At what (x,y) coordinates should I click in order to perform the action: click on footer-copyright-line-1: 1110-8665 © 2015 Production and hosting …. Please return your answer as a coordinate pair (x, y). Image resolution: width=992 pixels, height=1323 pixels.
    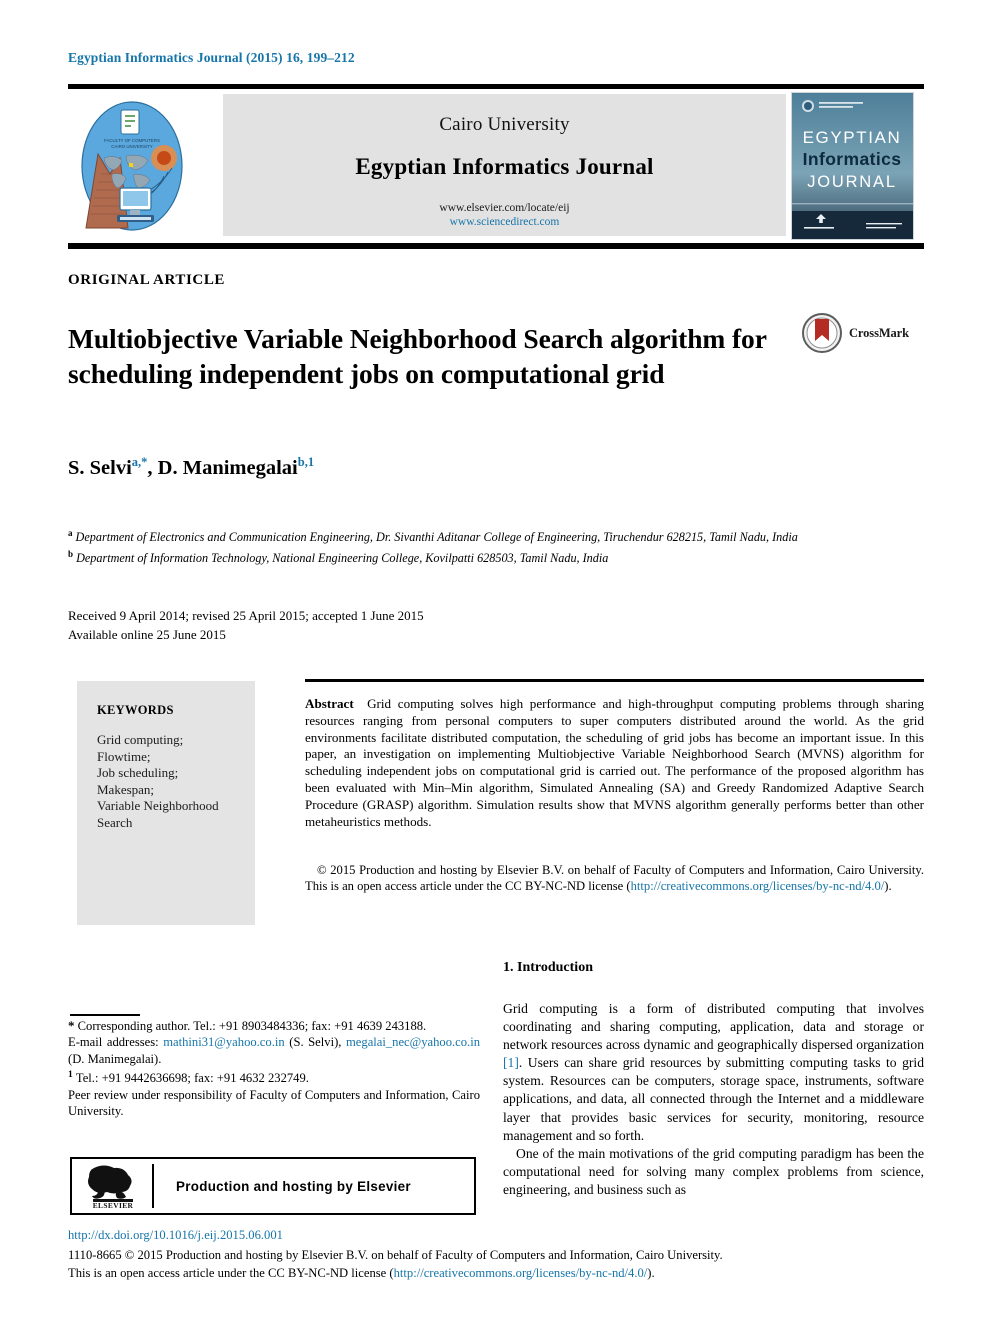
    Looking at the image, I should click on (395, 1255).